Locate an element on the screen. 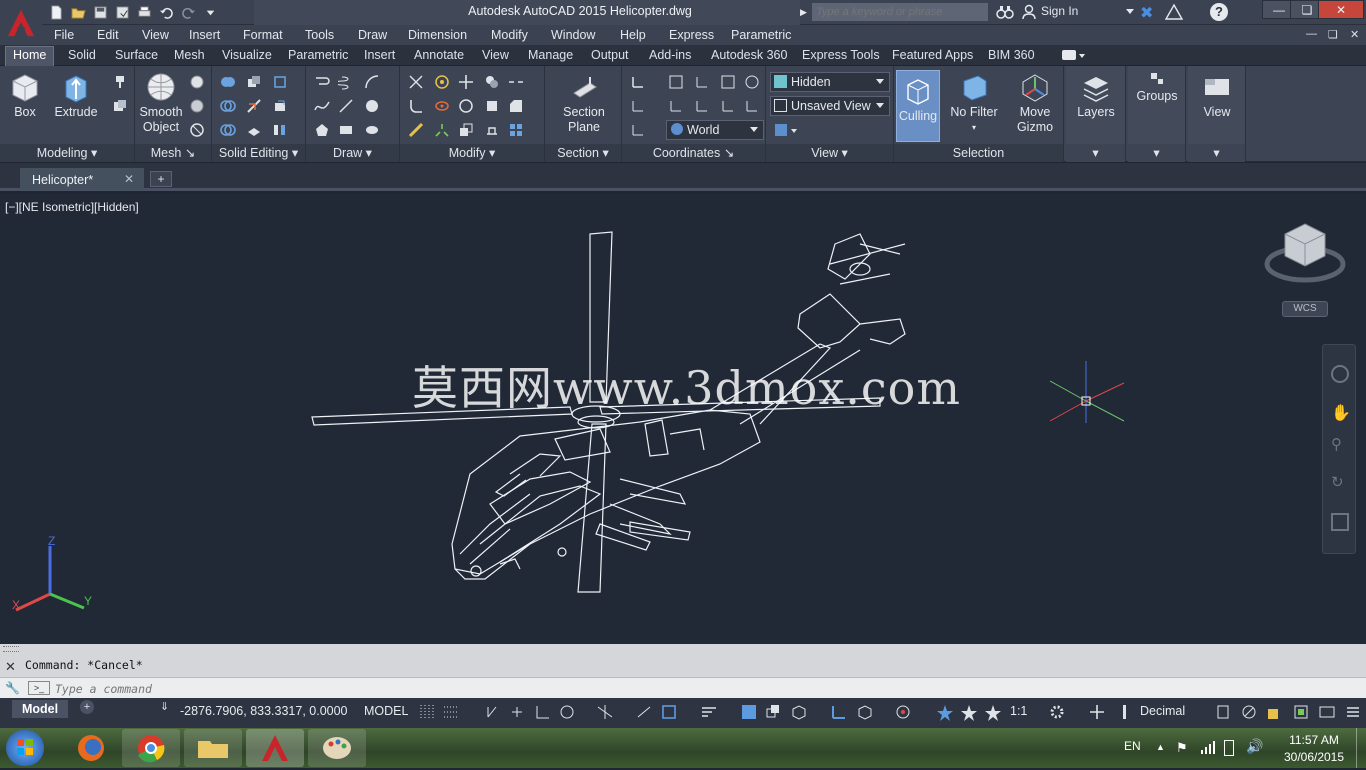  add-layout-button: + is located at coordinates (87, 707).